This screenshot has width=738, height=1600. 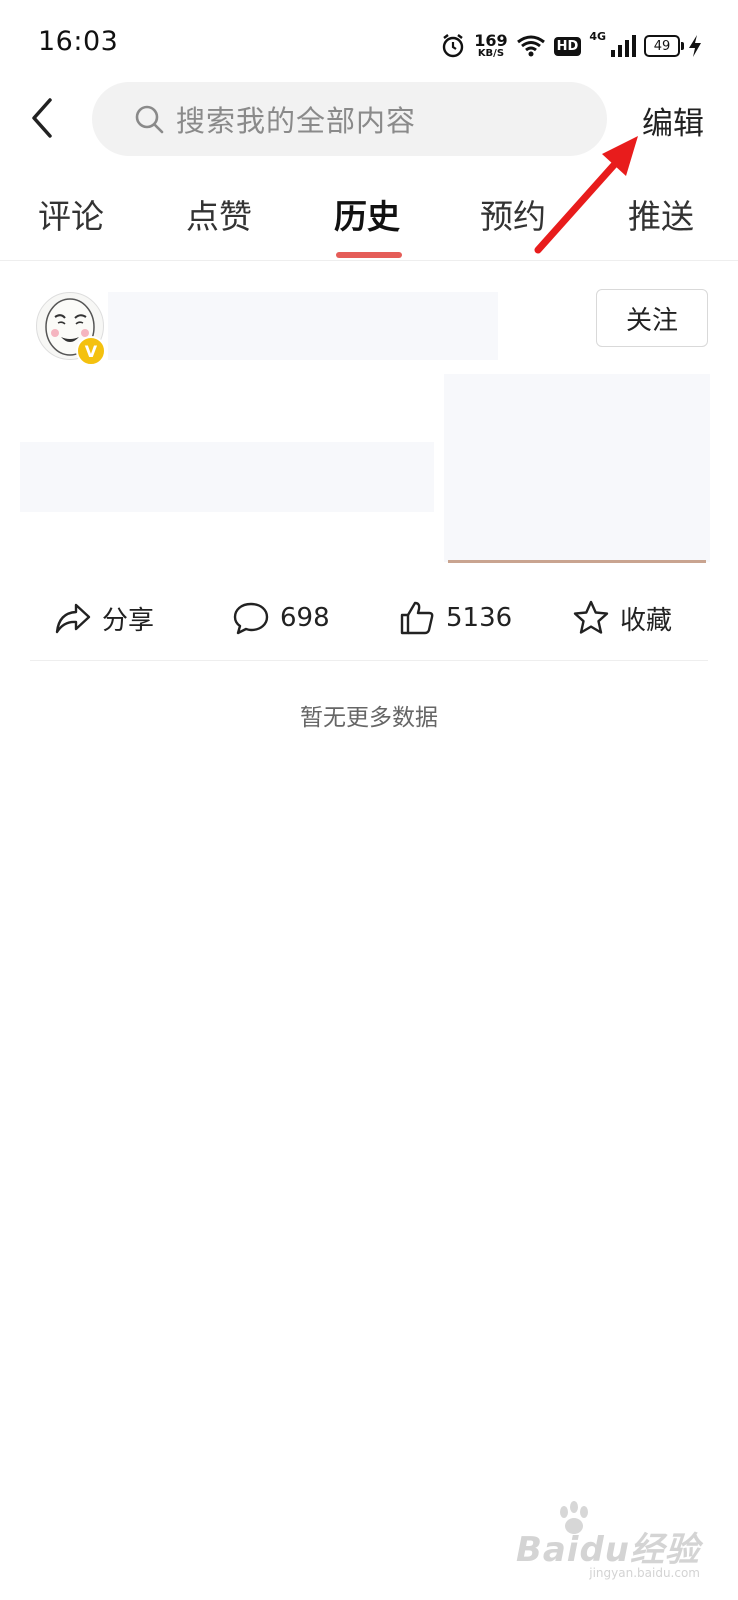 I want to click on like-button: 5136, so click(x=455, y=618).